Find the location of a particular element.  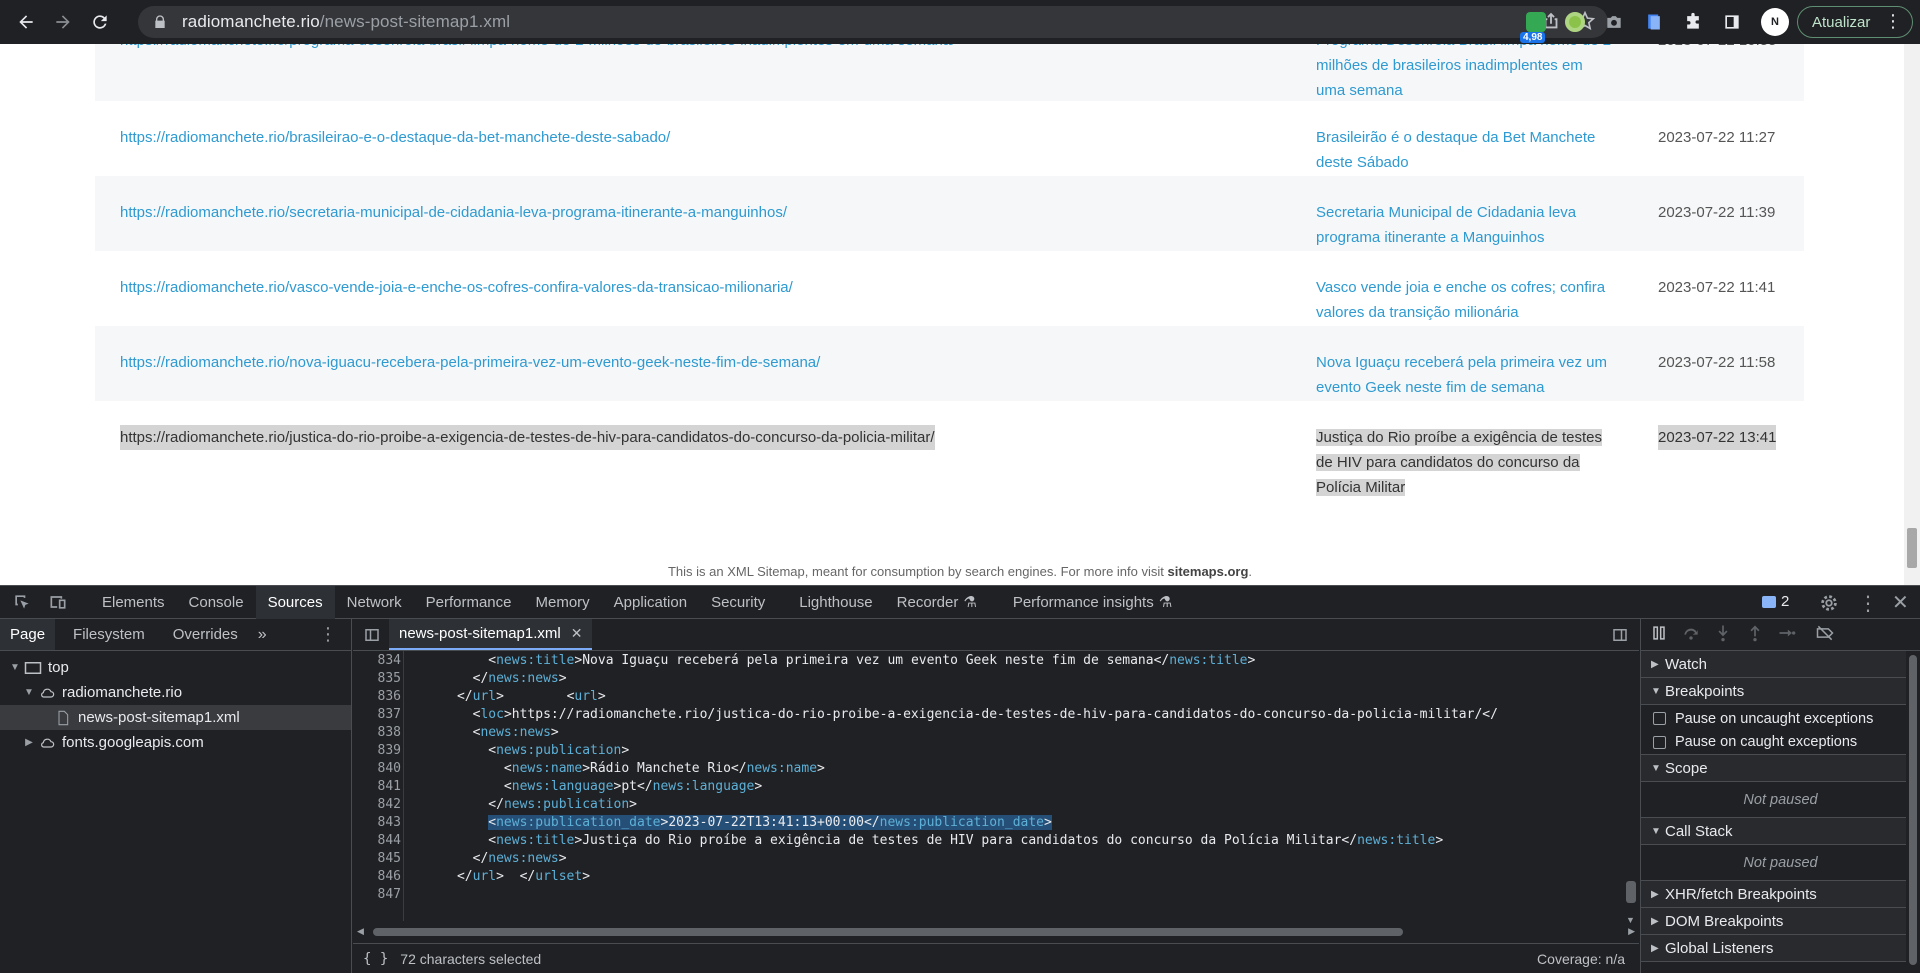

code-line: 847 is located at coordinates (988, 895).